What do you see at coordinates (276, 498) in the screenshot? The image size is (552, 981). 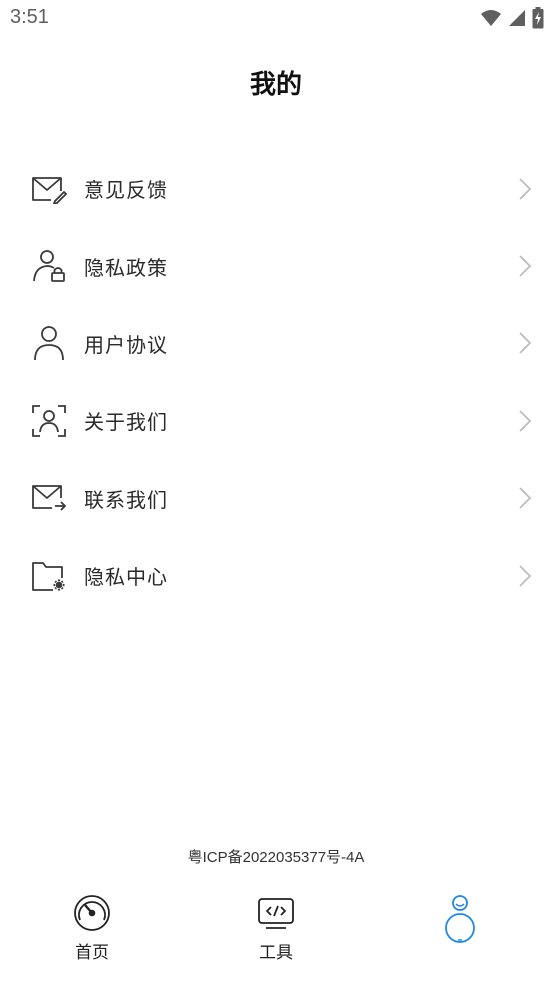 I see `menu-item-contact-us: 联系我们` at bounding box center [276, 498].